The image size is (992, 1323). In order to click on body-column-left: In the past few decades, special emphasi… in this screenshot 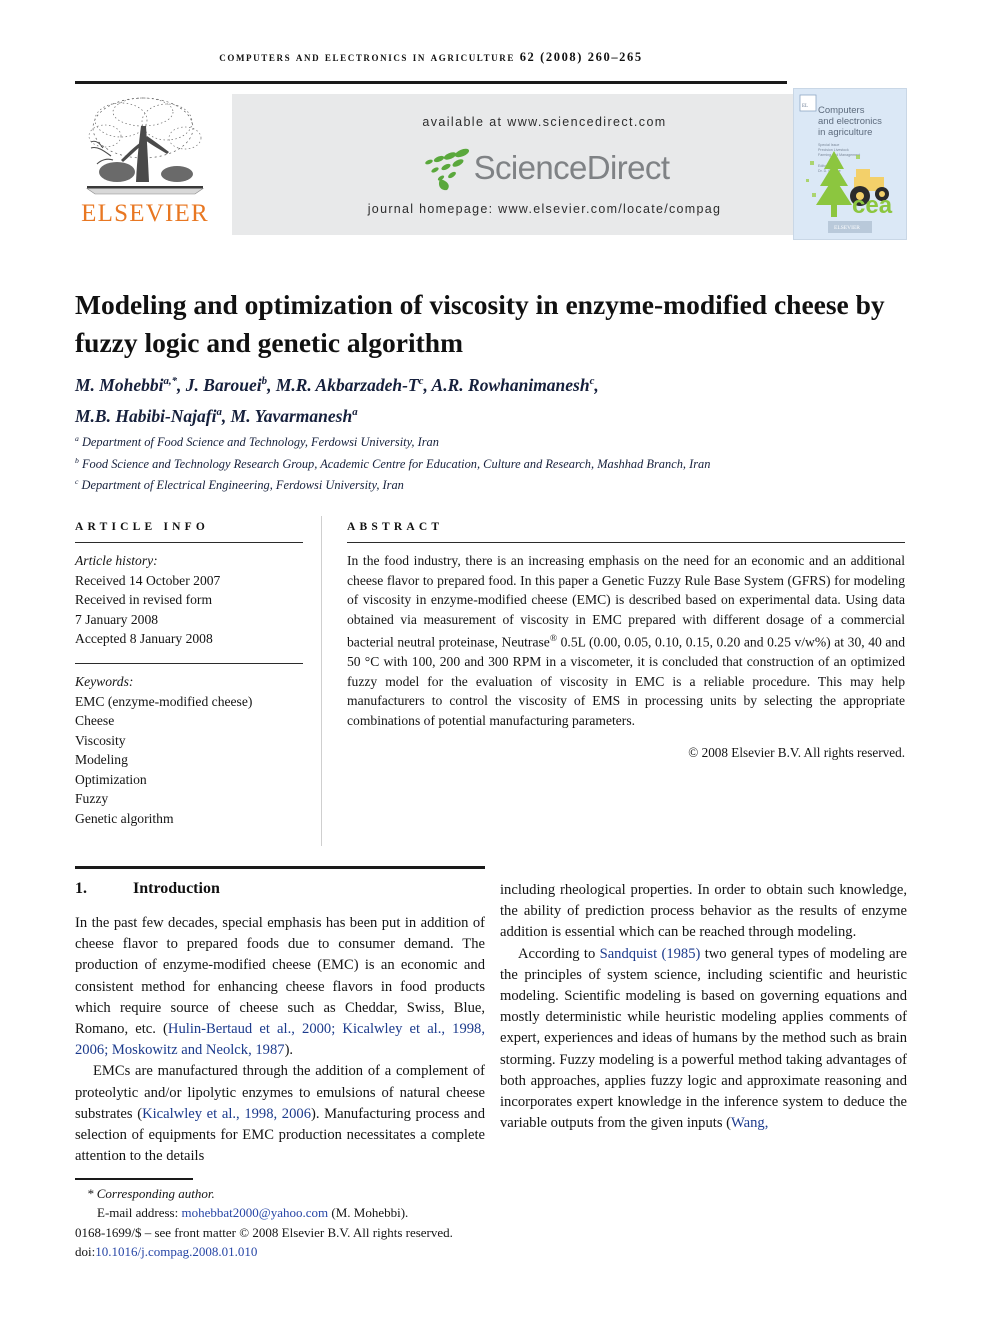, I will do `click(280, 1040)`.